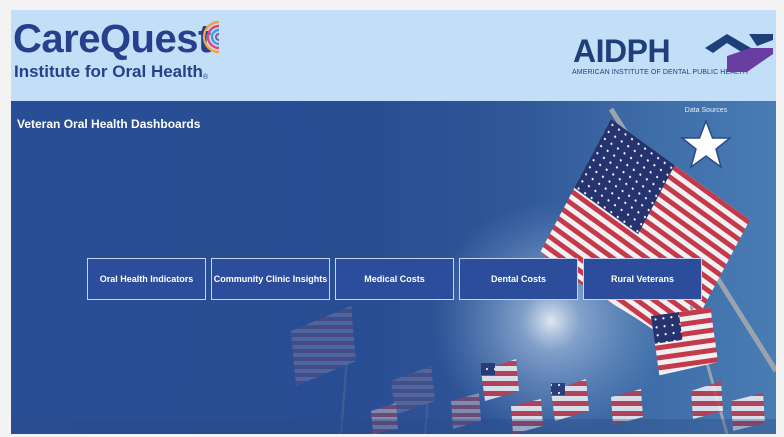  Describe the element at coordinates (108, 71) in the screenshot. I see `carequest-subtitle-text: Institute for Oral Health` at that location.